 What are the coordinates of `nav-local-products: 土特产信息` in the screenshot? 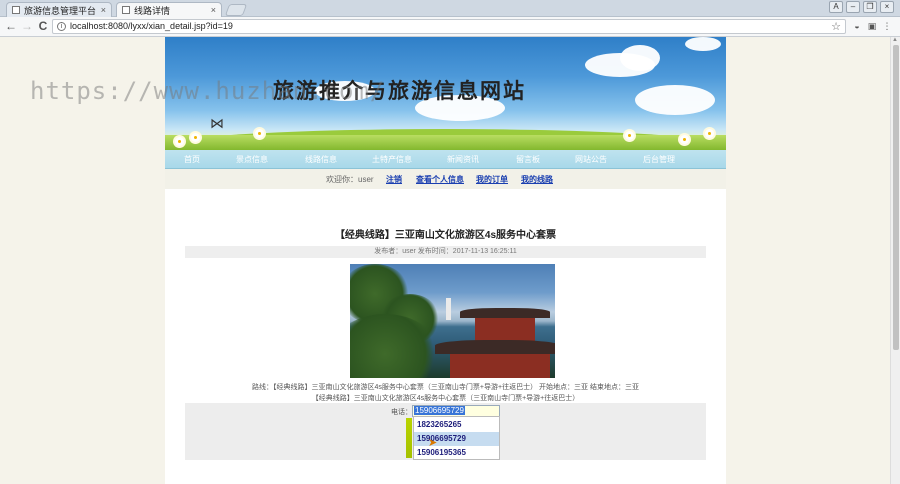 It's located at (392, 159).